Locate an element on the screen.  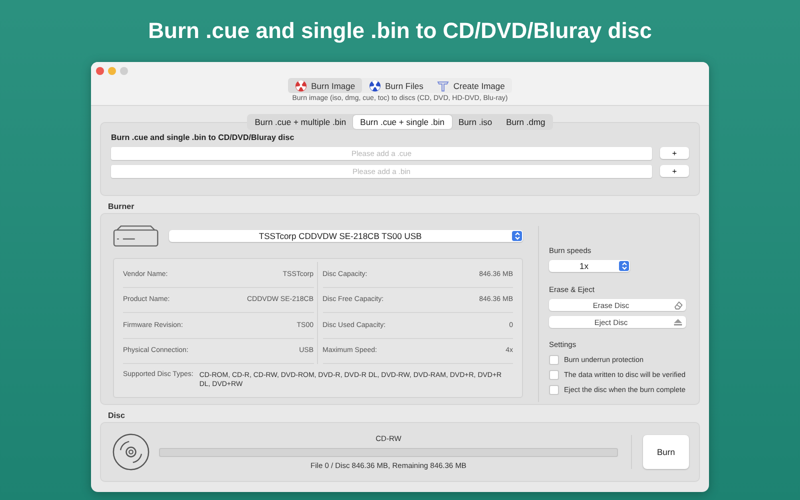
section-label: Disc is located at coordinates (117, 415).